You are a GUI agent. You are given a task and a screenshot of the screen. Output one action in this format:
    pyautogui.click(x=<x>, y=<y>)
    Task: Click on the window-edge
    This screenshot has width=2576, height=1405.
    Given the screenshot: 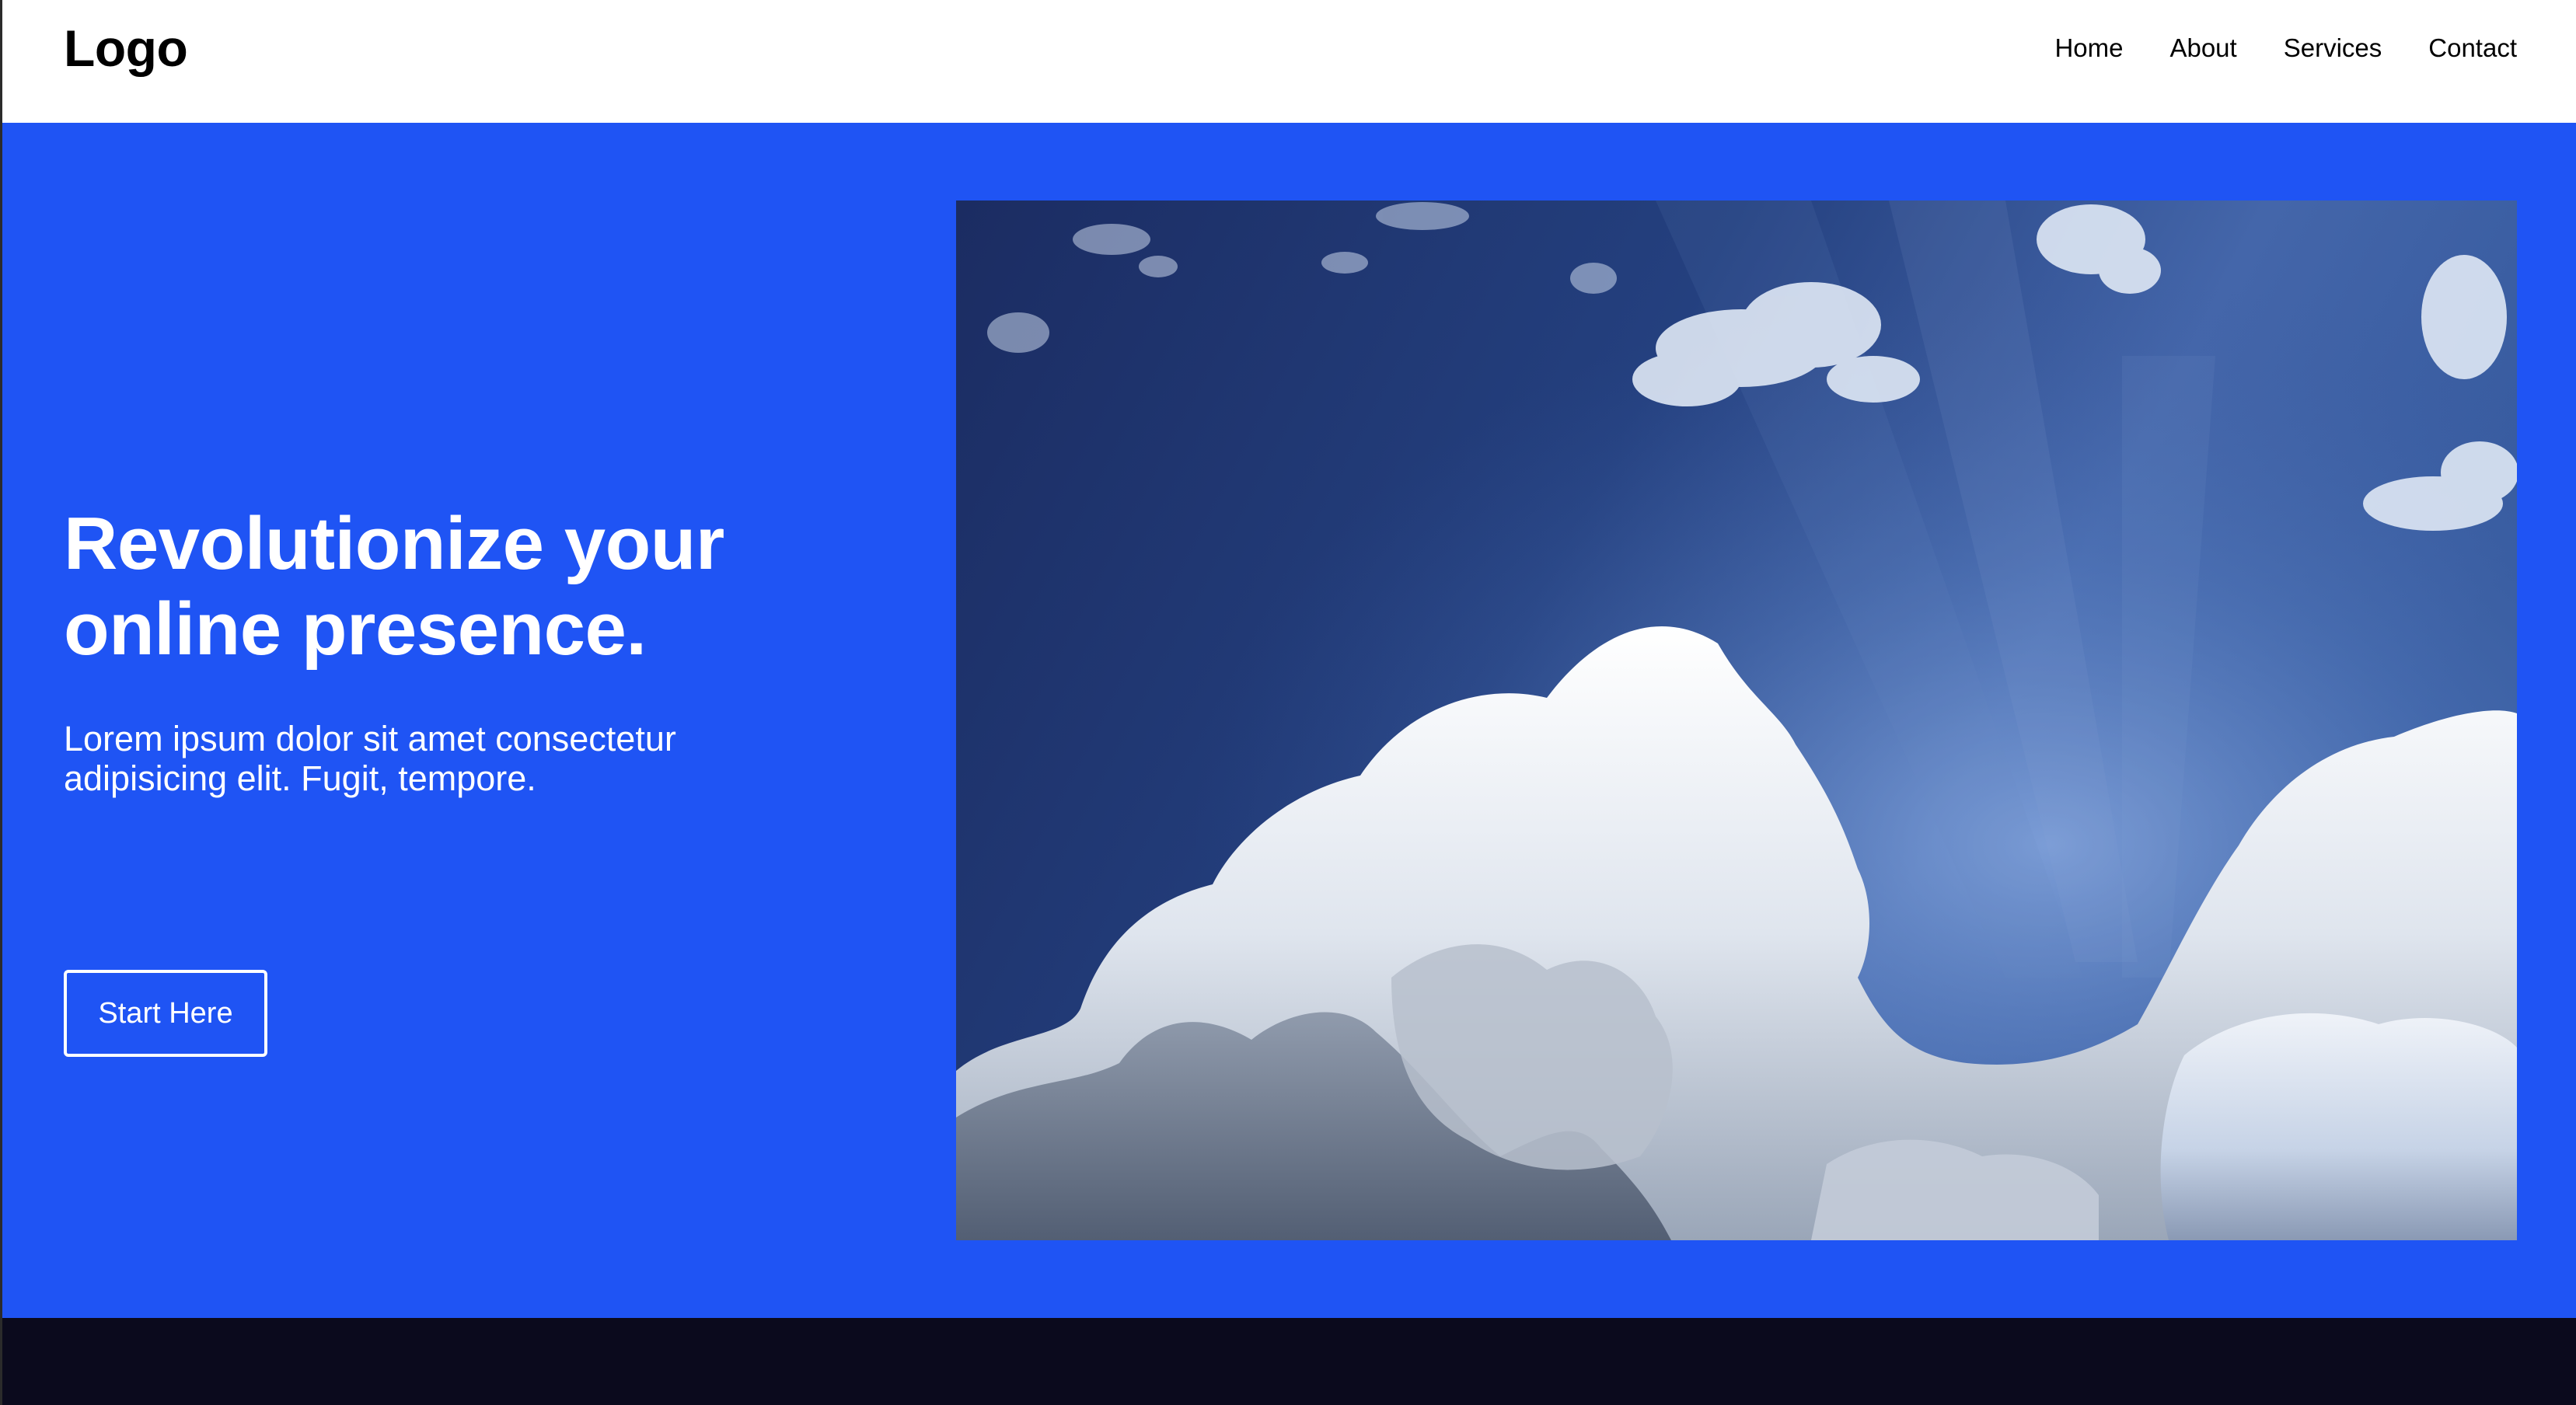 What is the action you would take?
    pyautogui.click(x=1, y=702)
    